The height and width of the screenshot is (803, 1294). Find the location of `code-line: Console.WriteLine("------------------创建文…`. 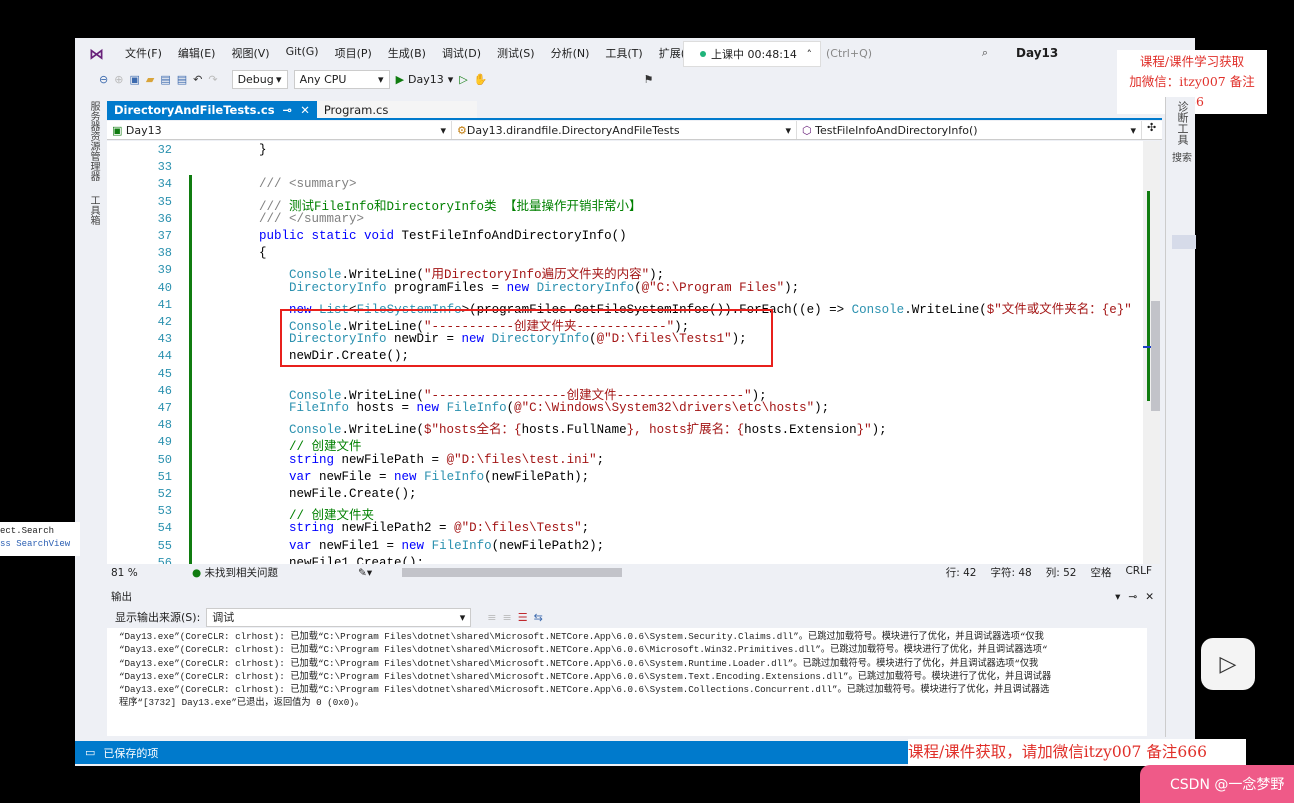

code-line: Console.WriteLine("------------------创建文… is located at coordinates (483, 393).